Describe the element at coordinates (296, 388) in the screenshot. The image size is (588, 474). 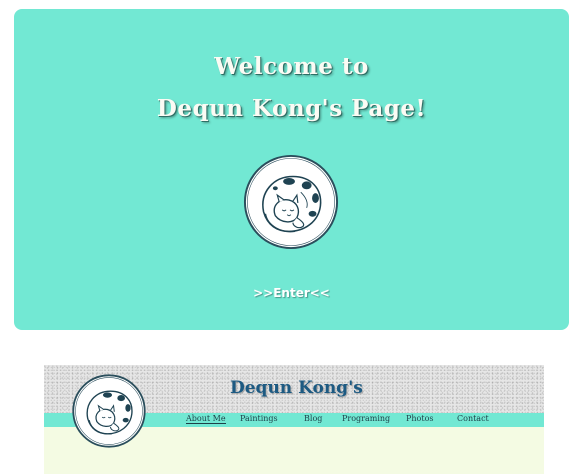
I see `preview-site-title: Dequn Kong's` at that location.